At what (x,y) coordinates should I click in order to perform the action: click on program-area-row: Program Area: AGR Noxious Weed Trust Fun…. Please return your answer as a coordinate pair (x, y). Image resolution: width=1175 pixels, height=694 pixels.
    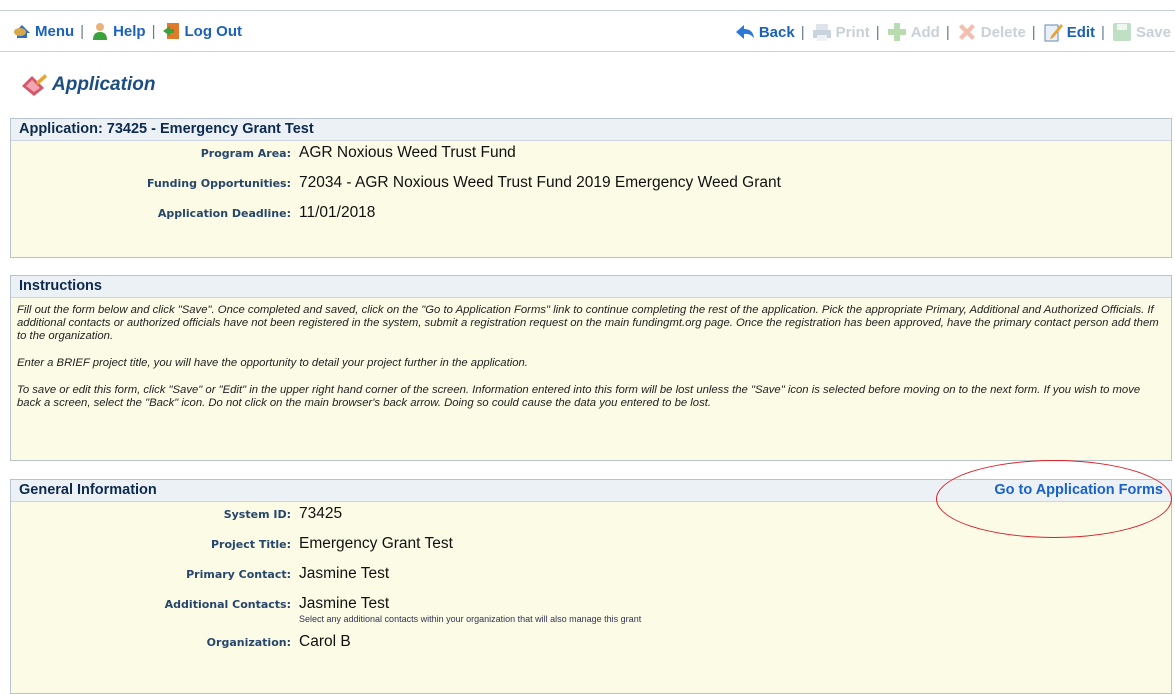
    Looking at the image, I should click on (591, 159).